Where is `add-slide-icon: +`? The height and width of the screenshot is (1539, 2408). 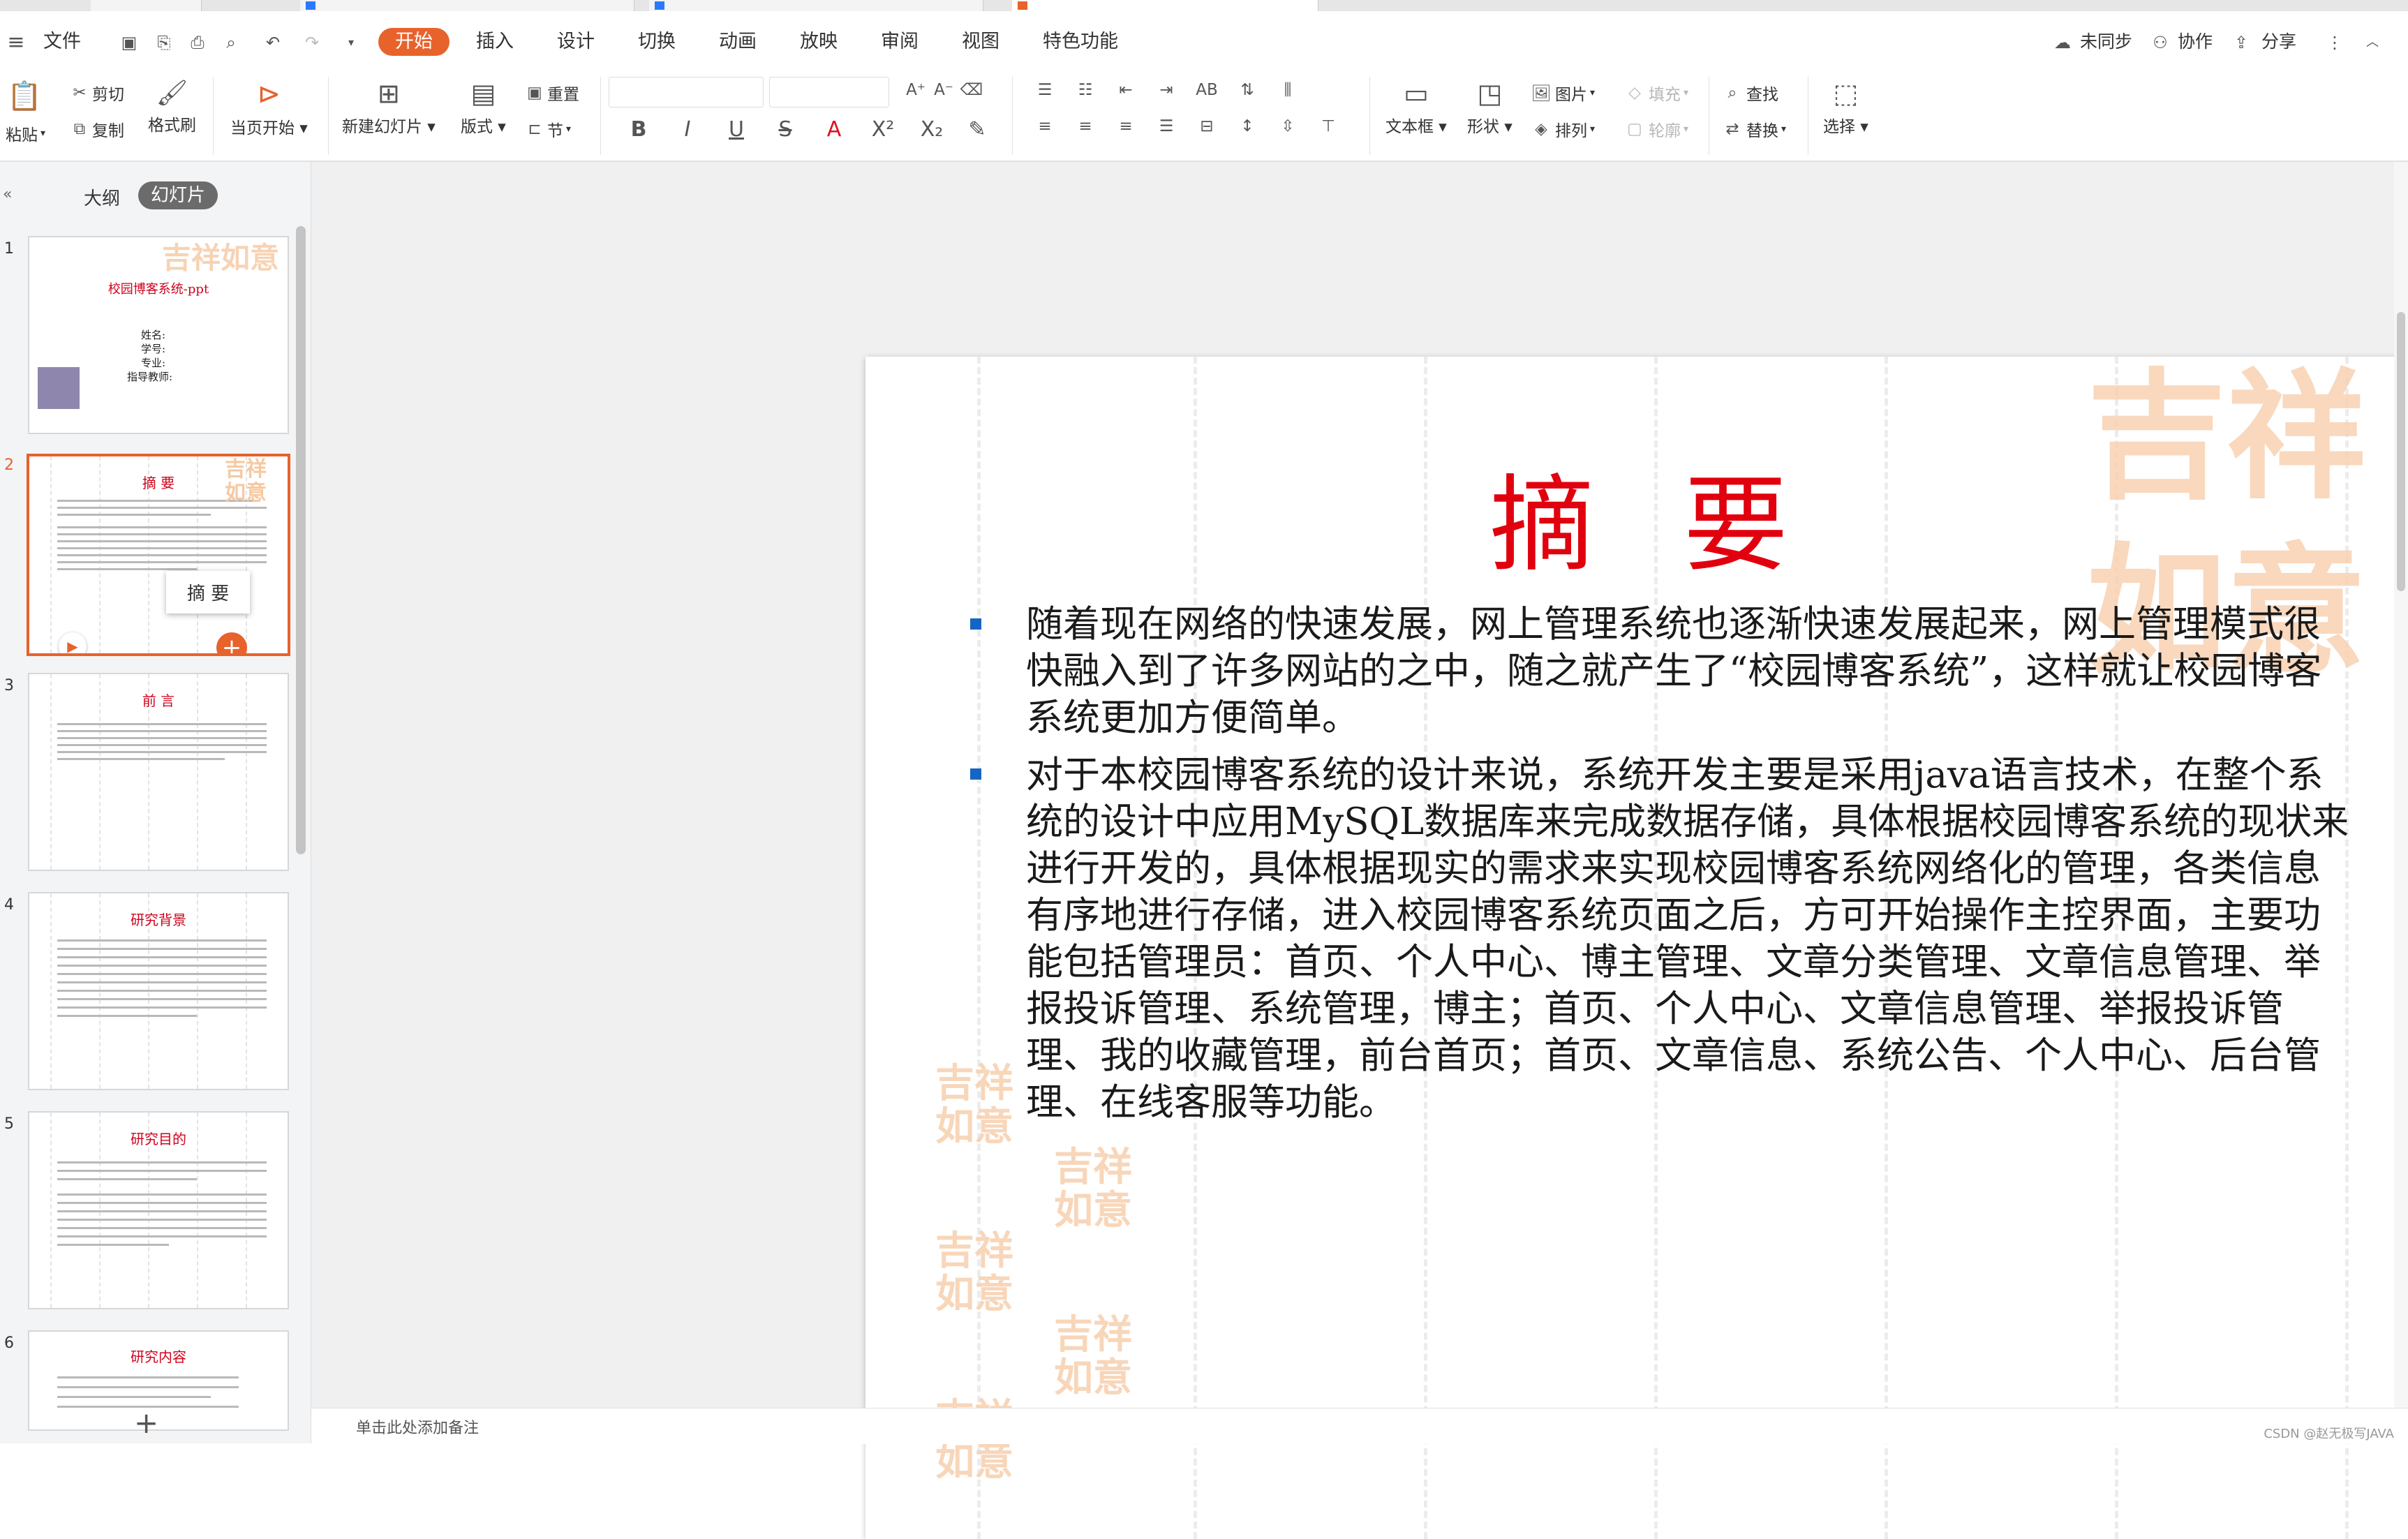 add-slide-icon: + is located at coordinates (231, 643).